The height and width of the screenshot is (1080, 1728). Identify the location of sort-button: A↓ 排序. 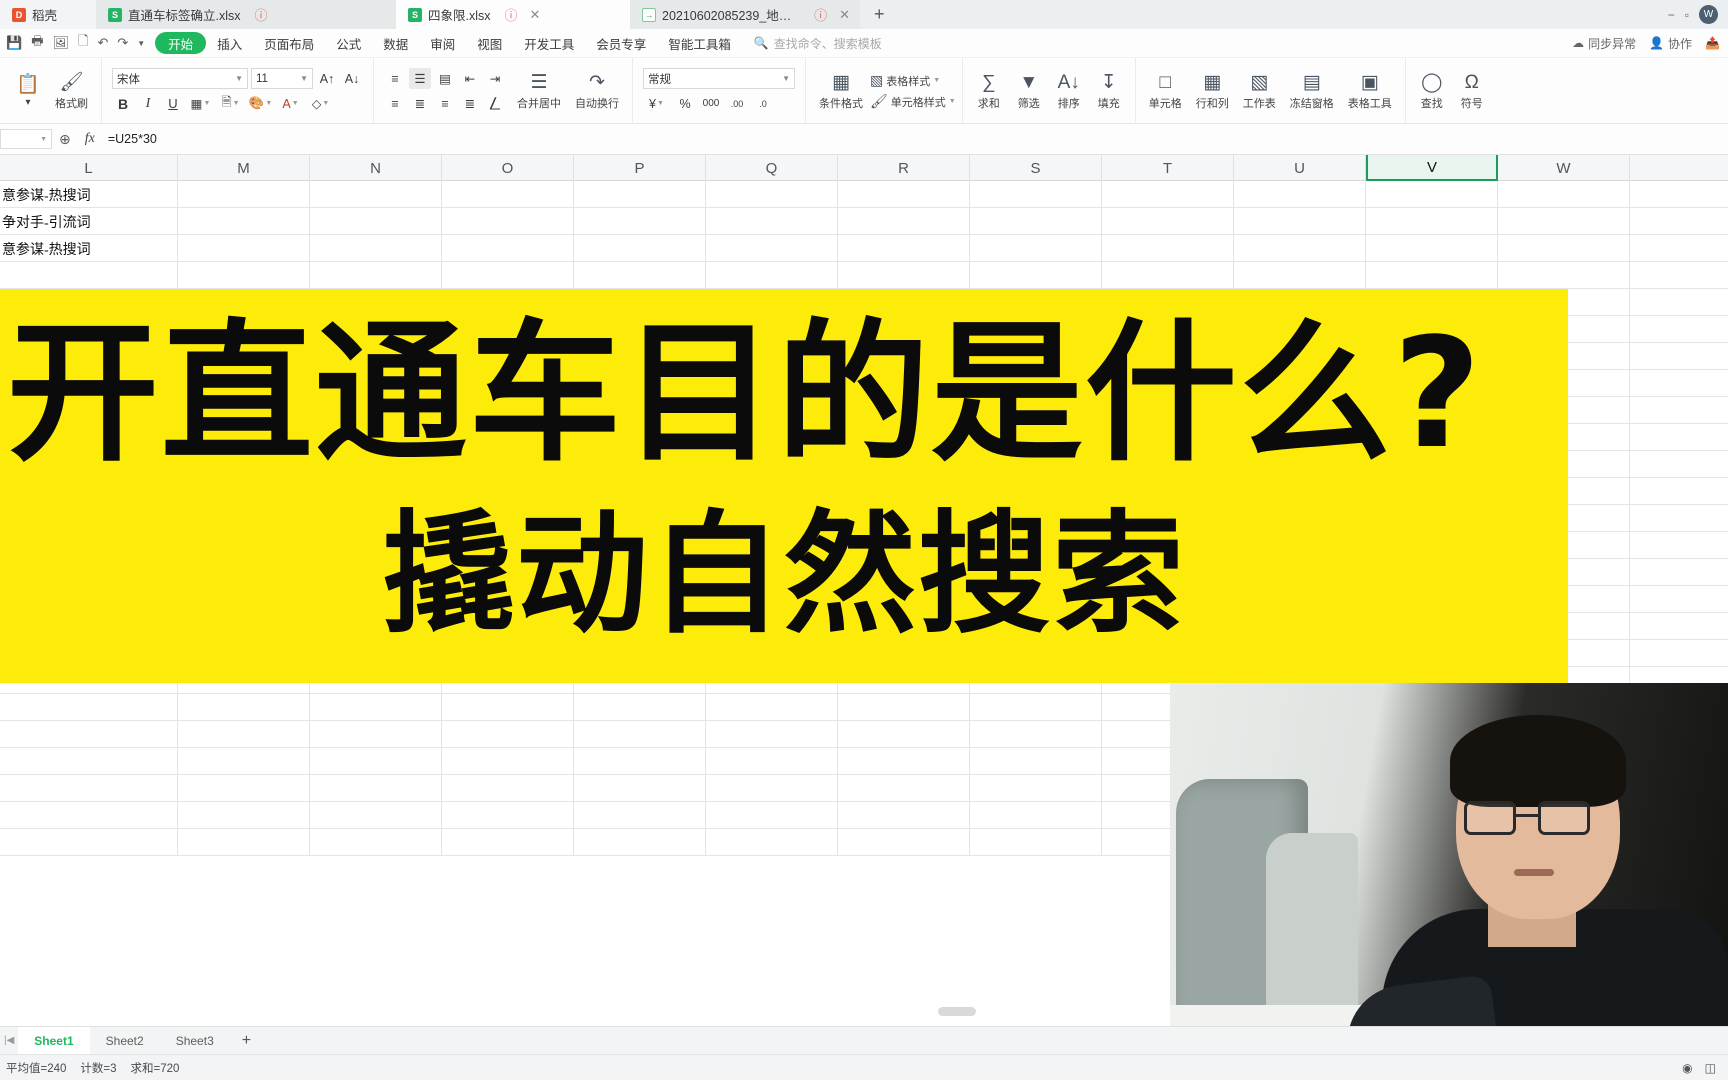
(1069, 91).